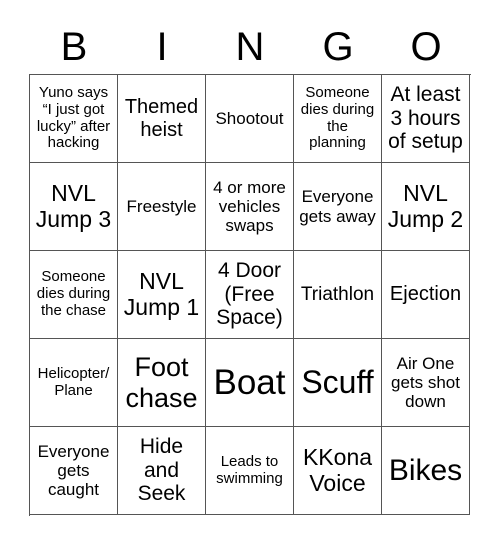  What do you see at coordinates (338, 471) in the screenshot?
I see `bingo-cell: KKona Voice` at bounding box center [338, 471].